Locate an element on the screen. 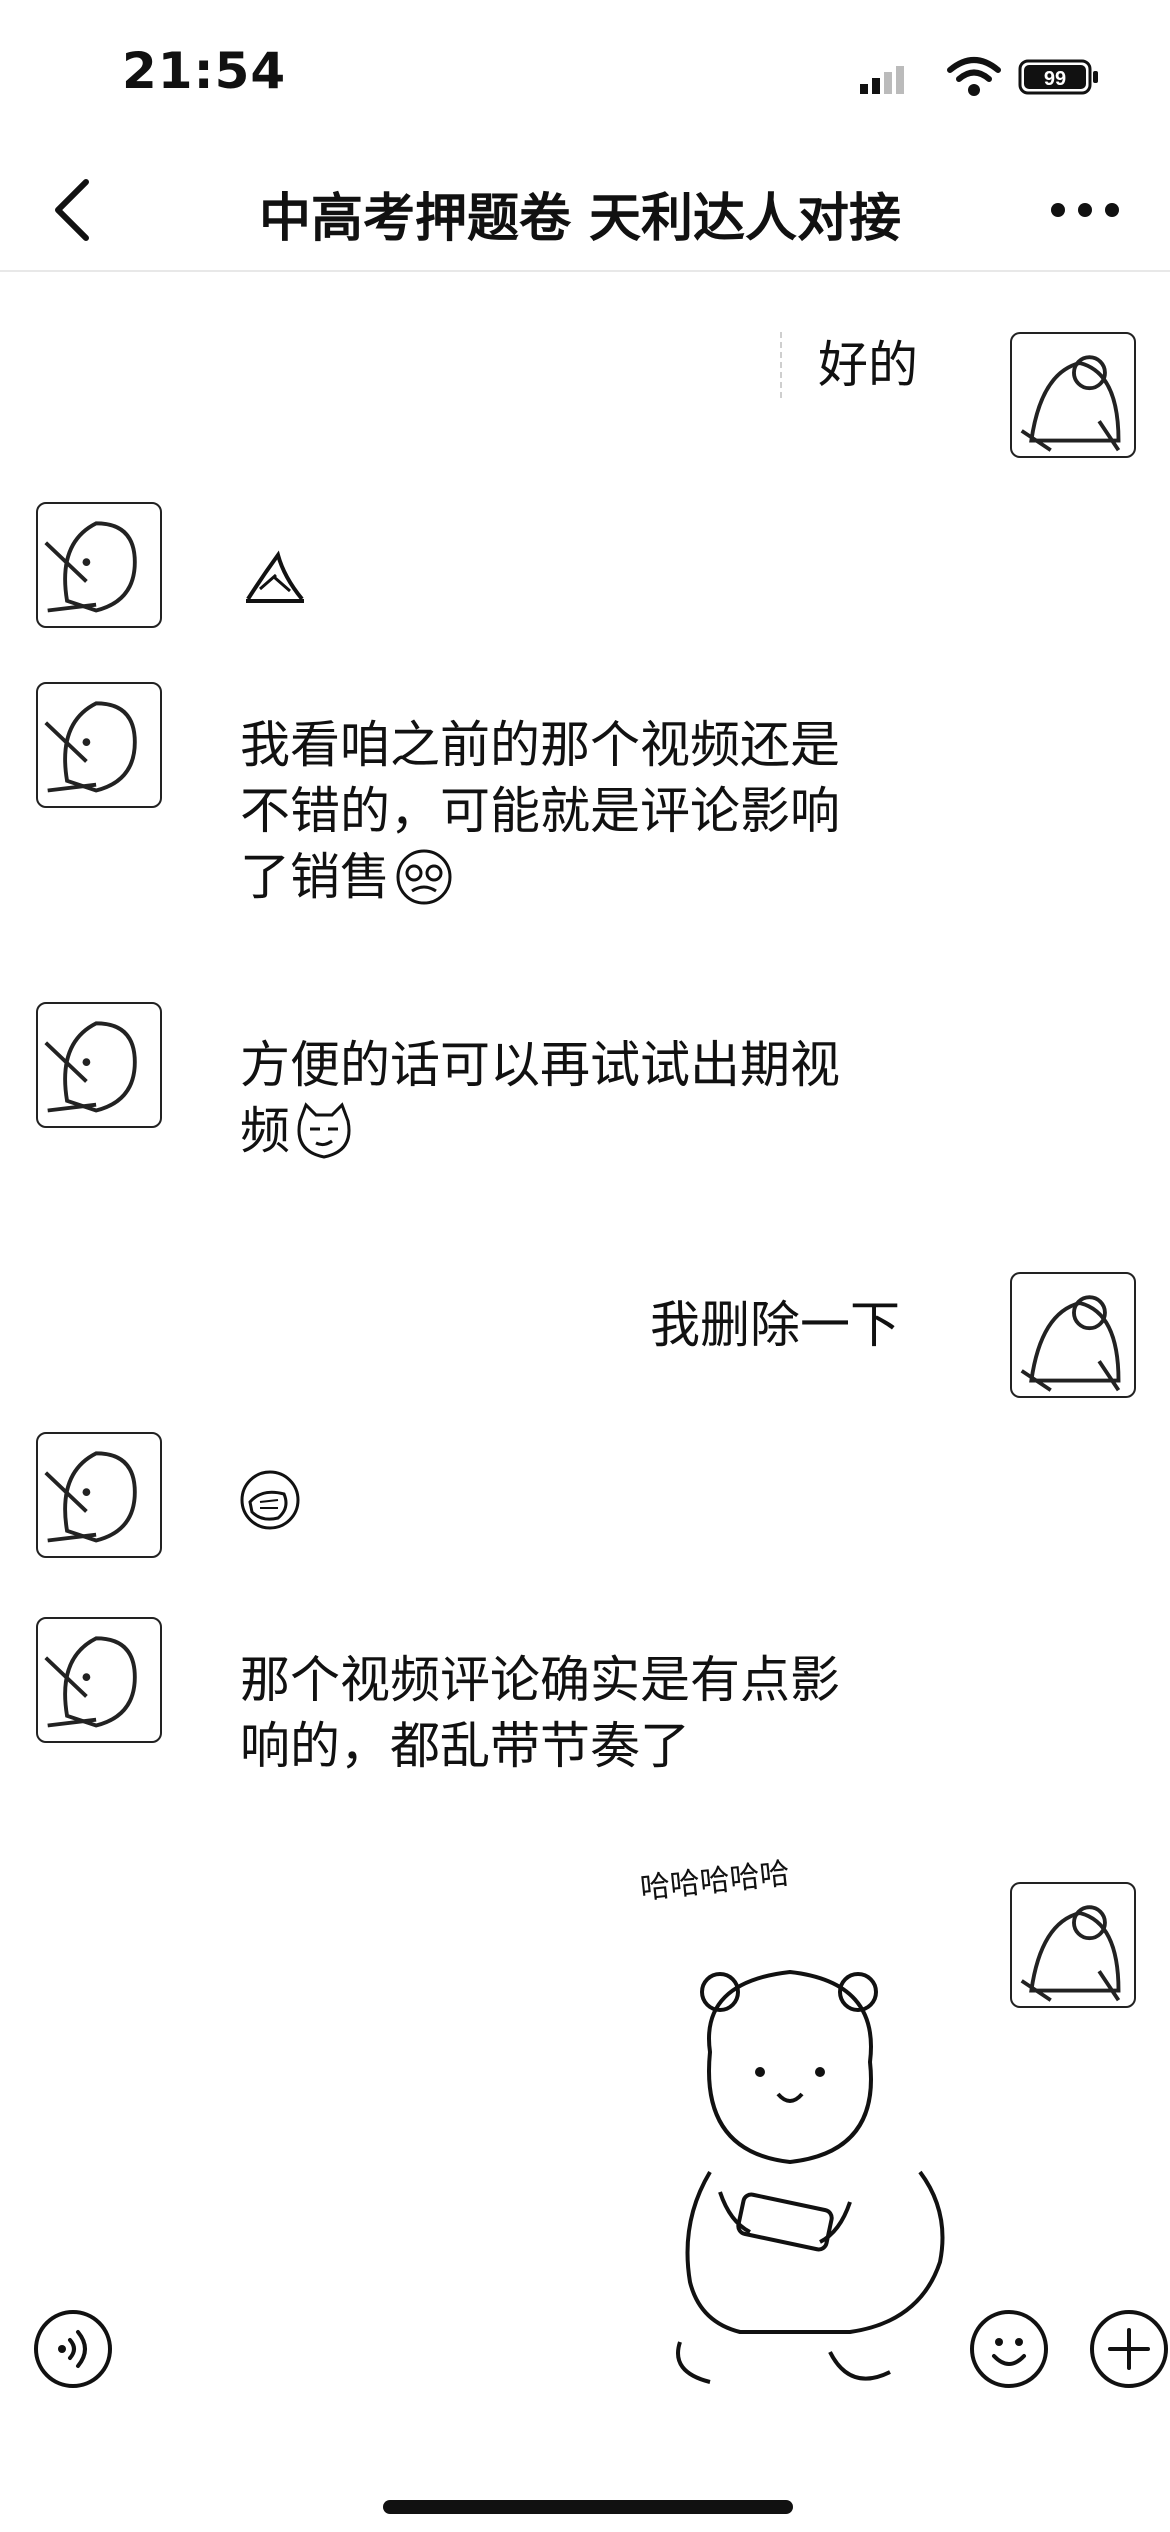 This screenshot has height=2532, width=1170. facepalm-emoji-icon is located at coordinates (270, 1500).